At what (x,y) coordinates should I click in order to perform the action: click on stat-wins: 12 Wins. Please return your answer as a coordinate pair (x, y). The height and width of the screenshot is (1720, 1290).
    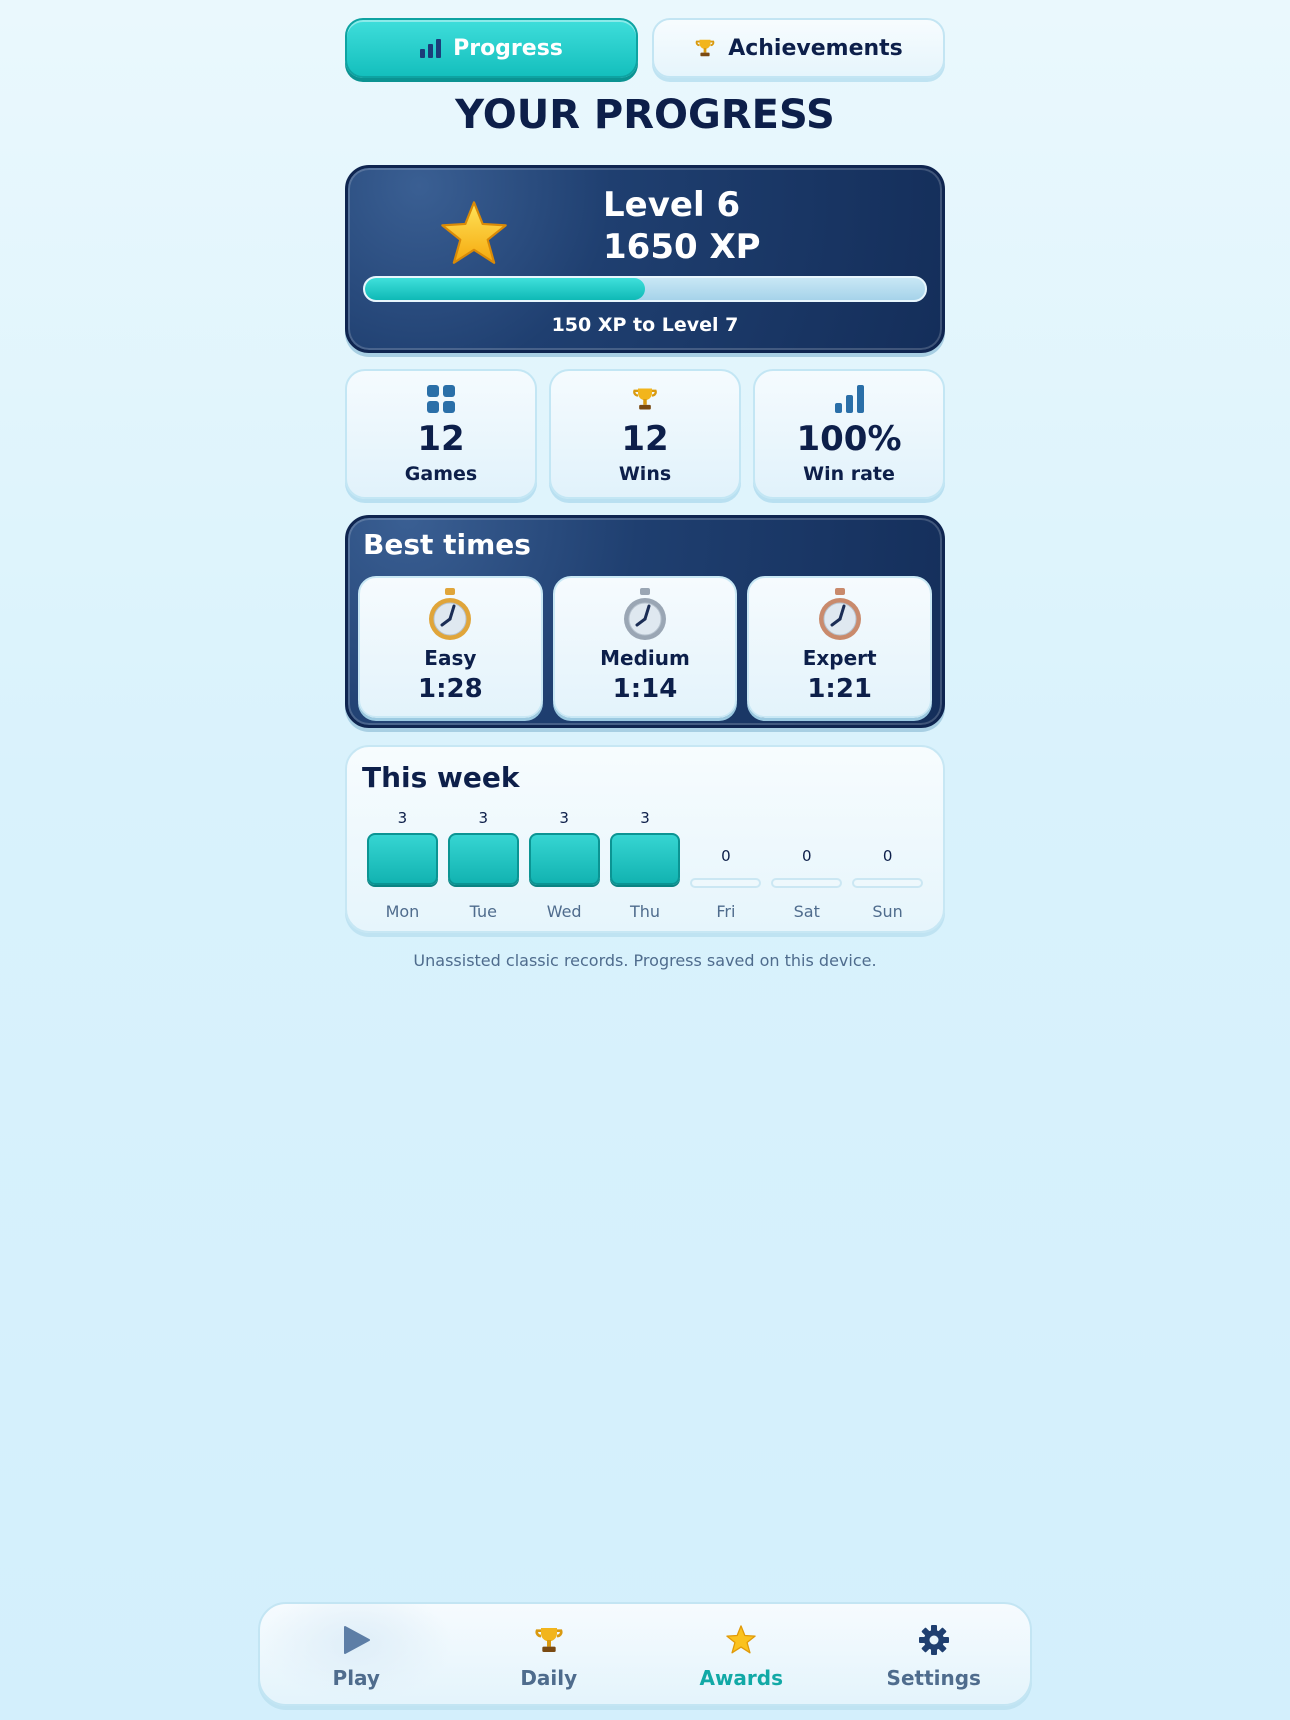
    Looking at the image, I should click on (645, 434).